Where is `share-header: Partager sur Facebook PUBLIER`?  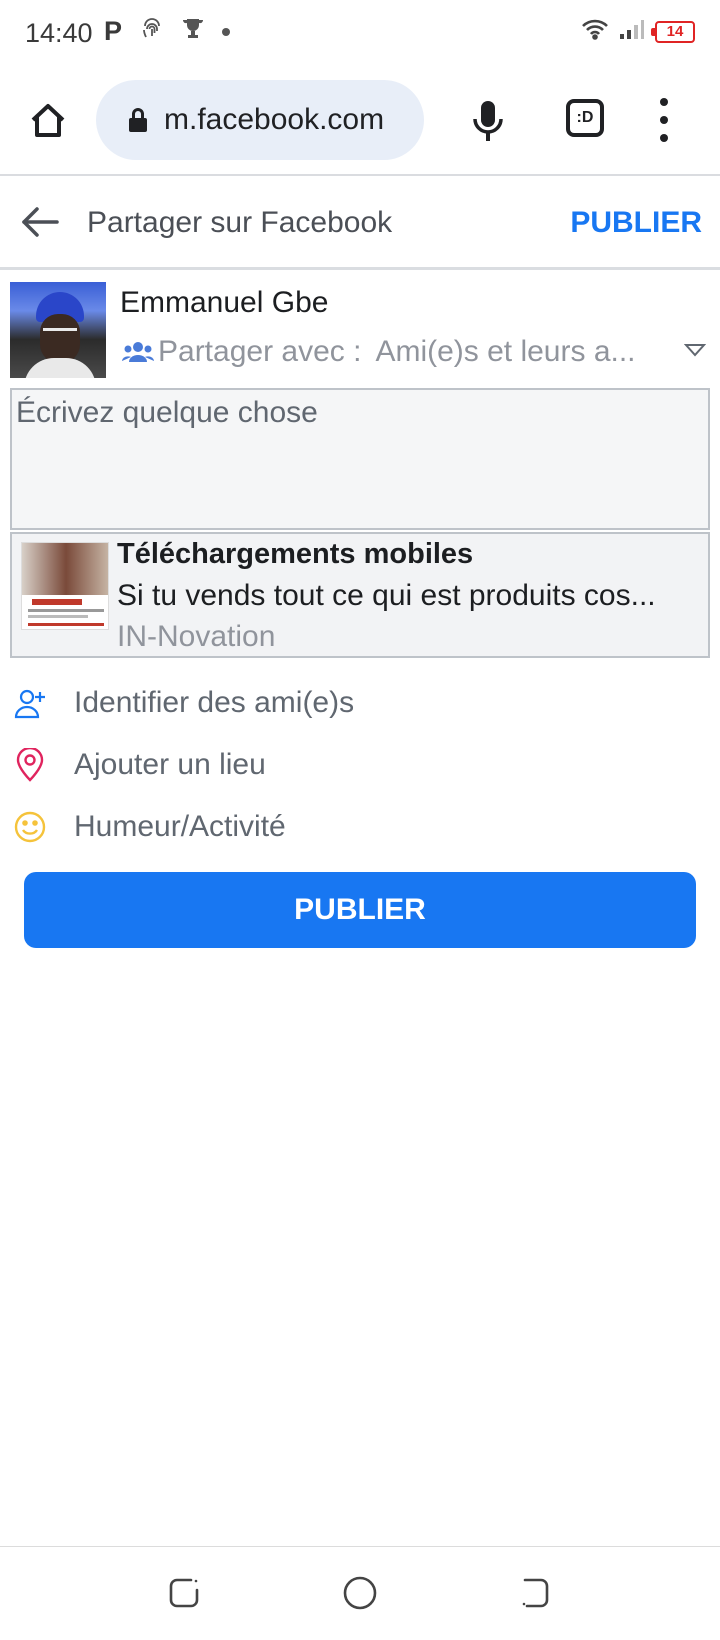
share-header: Partager sur Facebook PUBLIER is located at coordinates (360, 224).